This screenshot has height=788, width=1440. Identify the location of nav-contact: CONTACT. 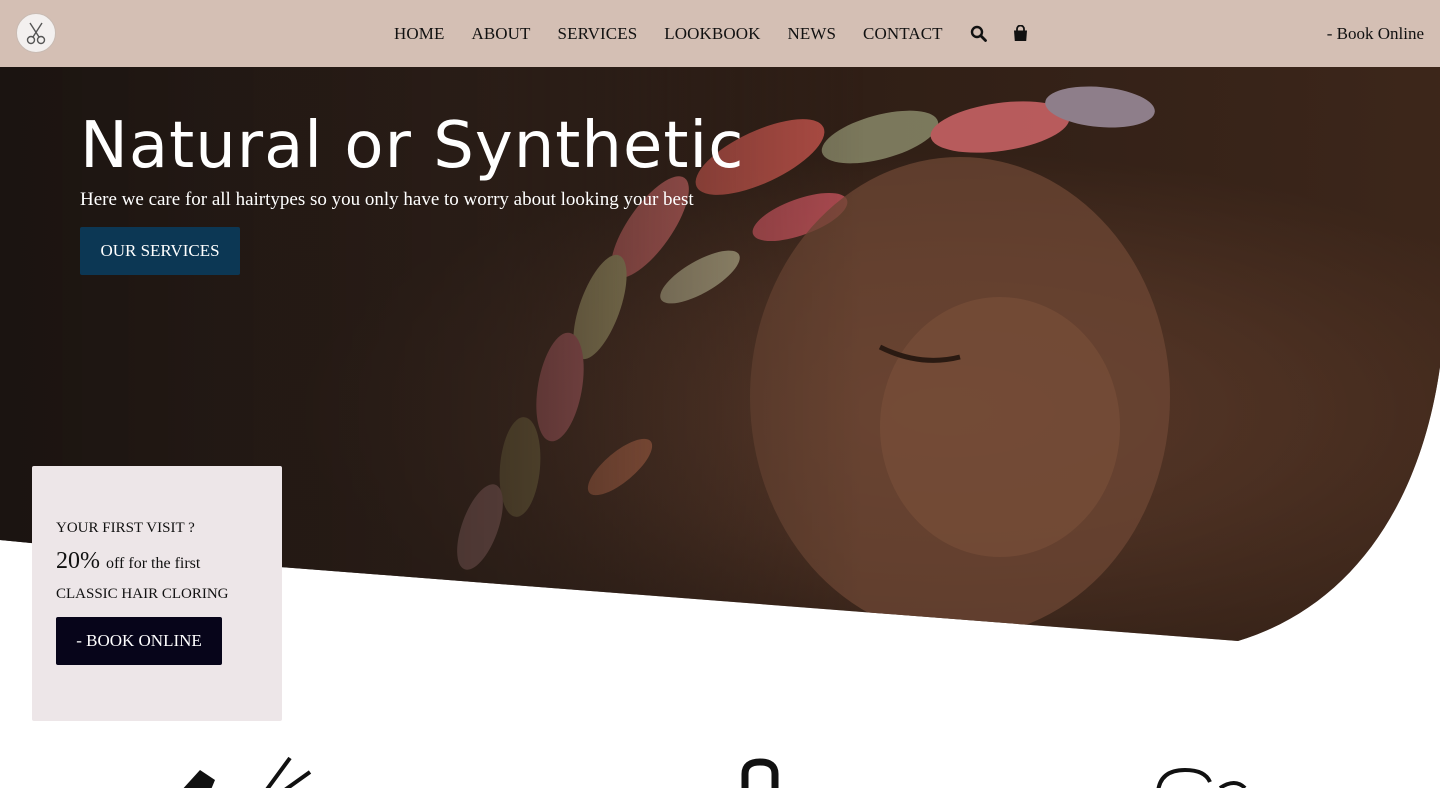
(903, 34).